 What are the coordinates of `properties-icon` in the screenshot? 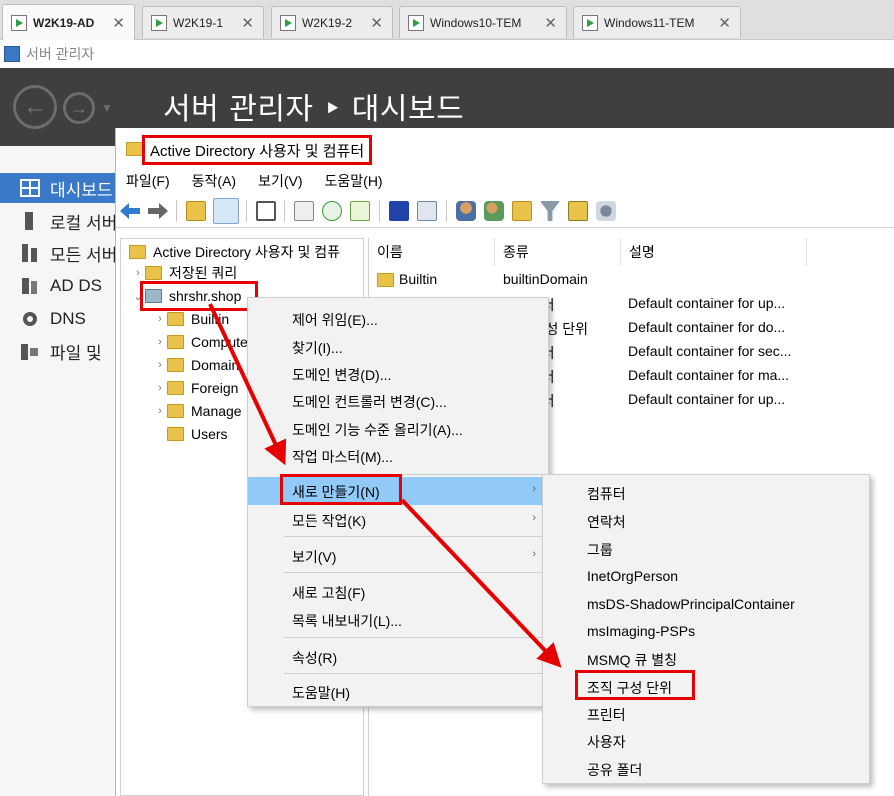 It's located at (304, 211).